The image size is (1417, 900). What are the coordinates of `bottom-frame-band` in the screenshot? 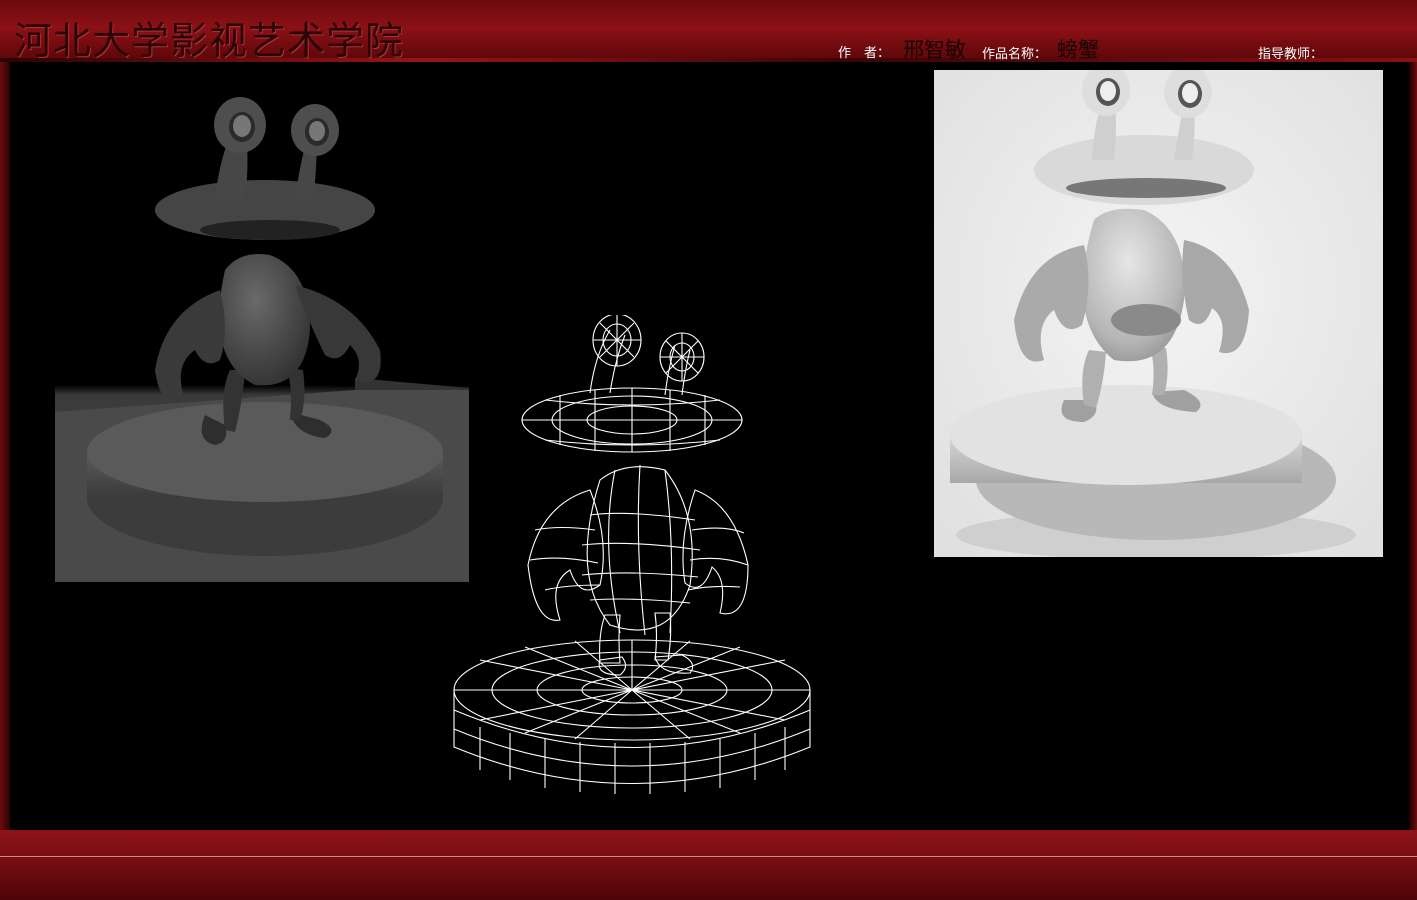 It's located at (708, 865).